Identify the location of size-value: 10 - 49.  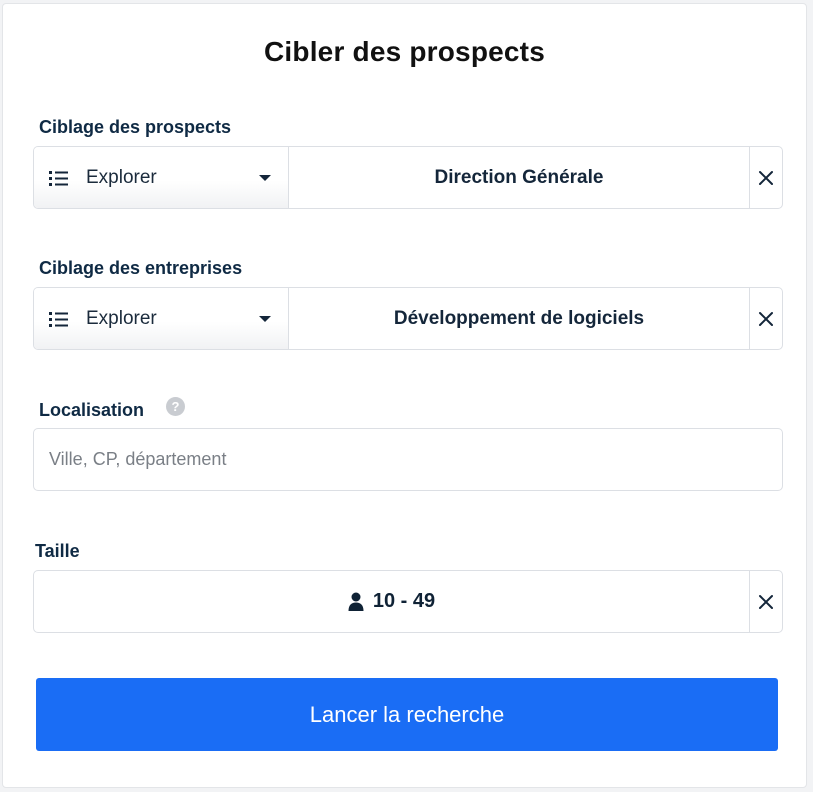
(404, 601).